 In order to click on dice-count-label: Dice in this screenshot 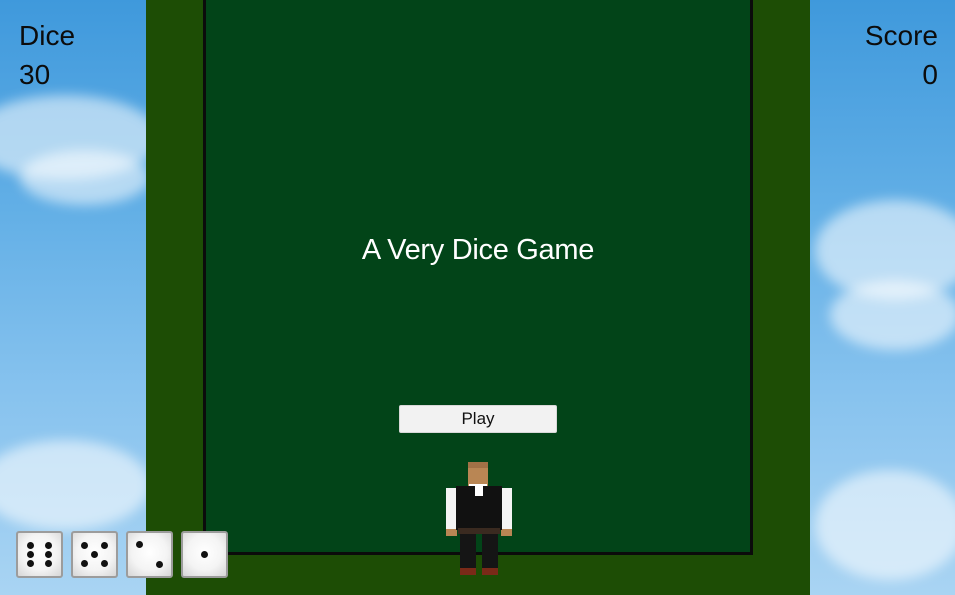, I will do `click(47, 35)`.